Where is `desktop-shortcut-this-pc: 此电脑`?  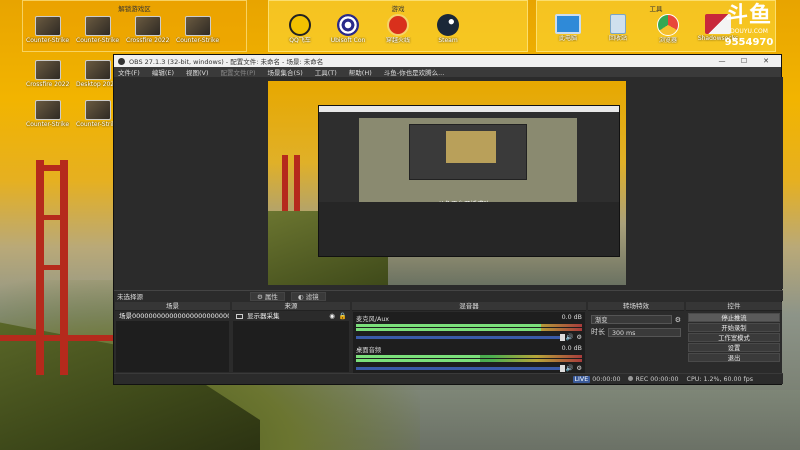
desktop-shortcut-this-pc: 此电脑 is located at coordinates (568, 28).